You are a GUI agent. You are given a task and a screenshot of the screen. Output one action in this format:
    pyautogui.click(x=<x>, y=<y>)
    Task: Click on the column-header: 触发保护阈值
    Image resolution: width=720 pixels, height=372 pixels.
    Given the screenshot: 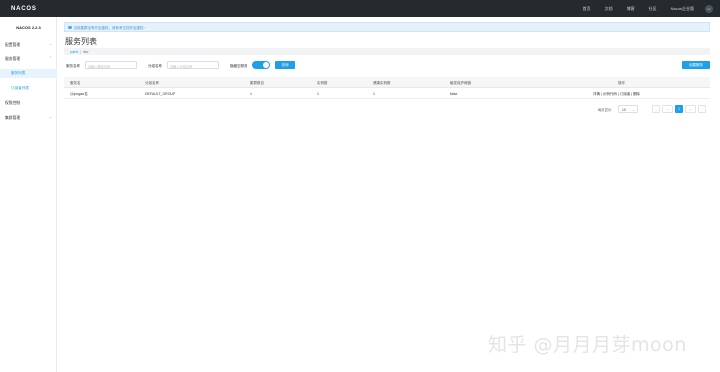 What is the action you would take?
    pyautogui.click(x=460, y=82)
    